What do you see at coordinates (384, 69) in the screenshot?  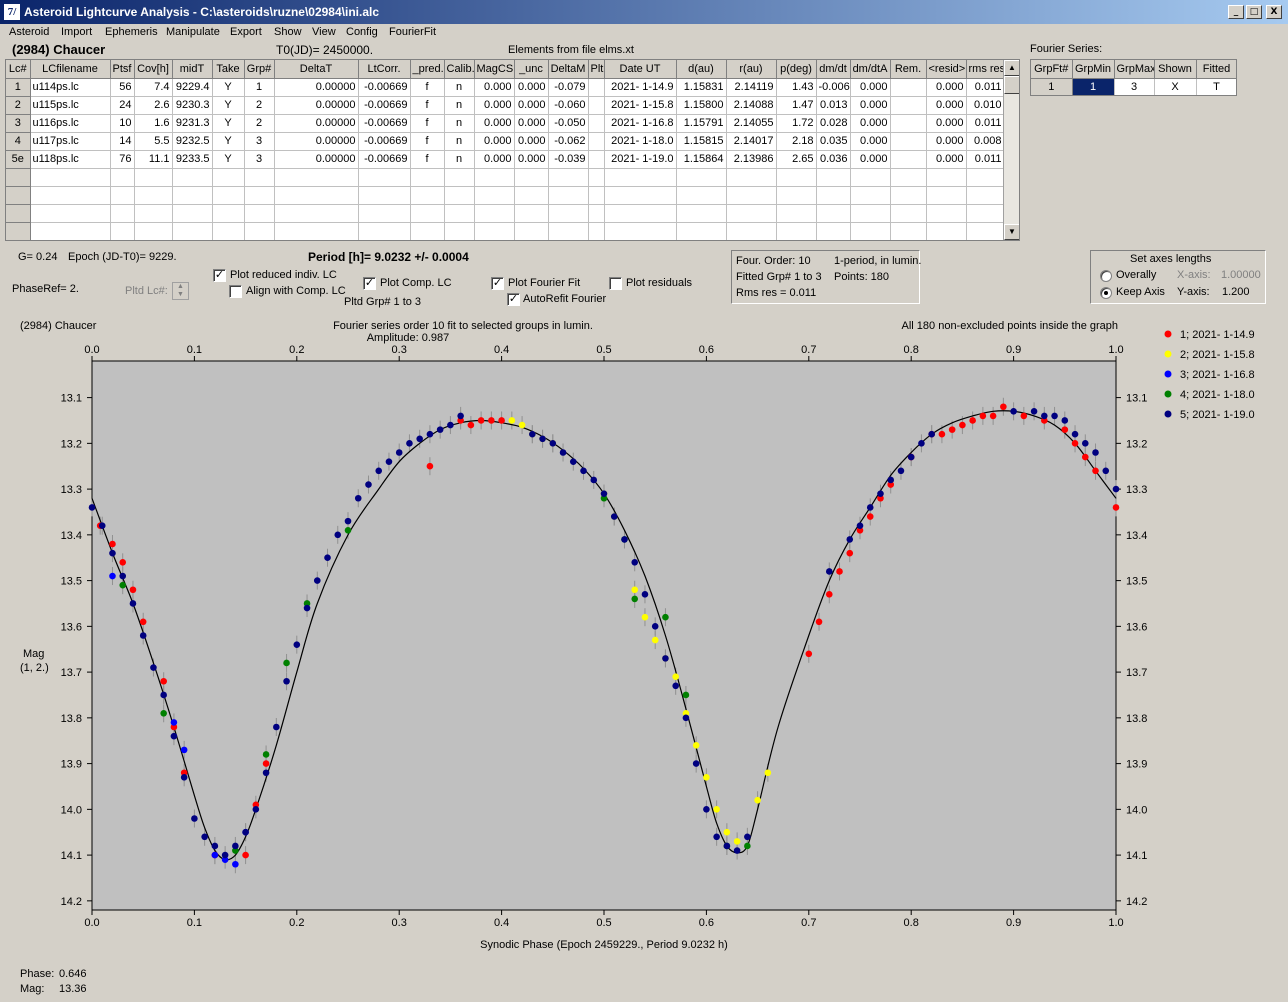 I see `column-header: LtCorr.` at bounding box center [384, 69].